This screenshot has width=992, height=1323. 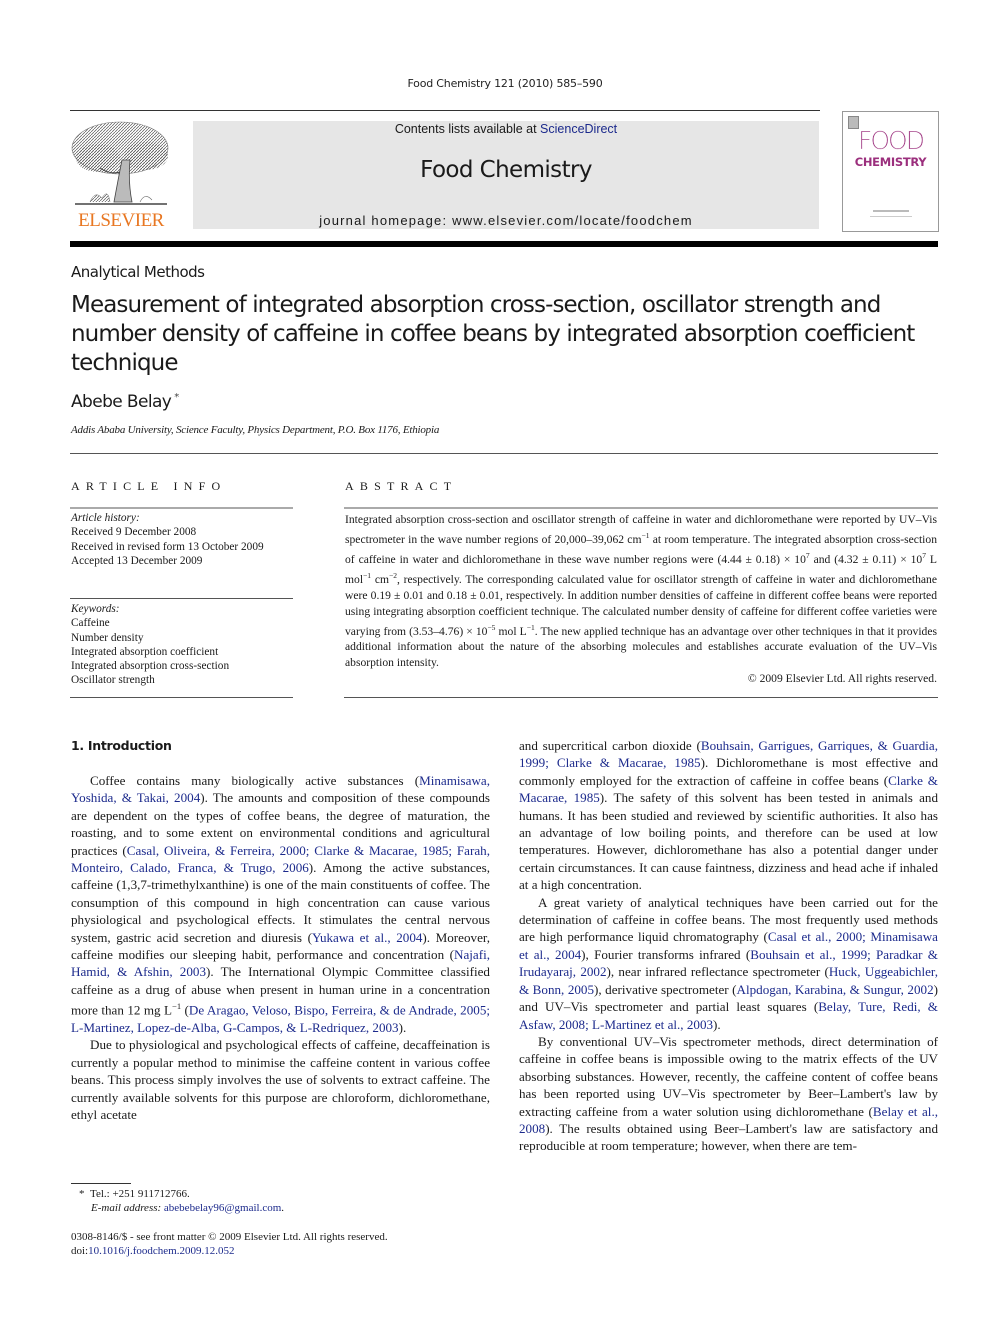 I want to click on corresponding-author-marker: *, so click(x=176, y=397).